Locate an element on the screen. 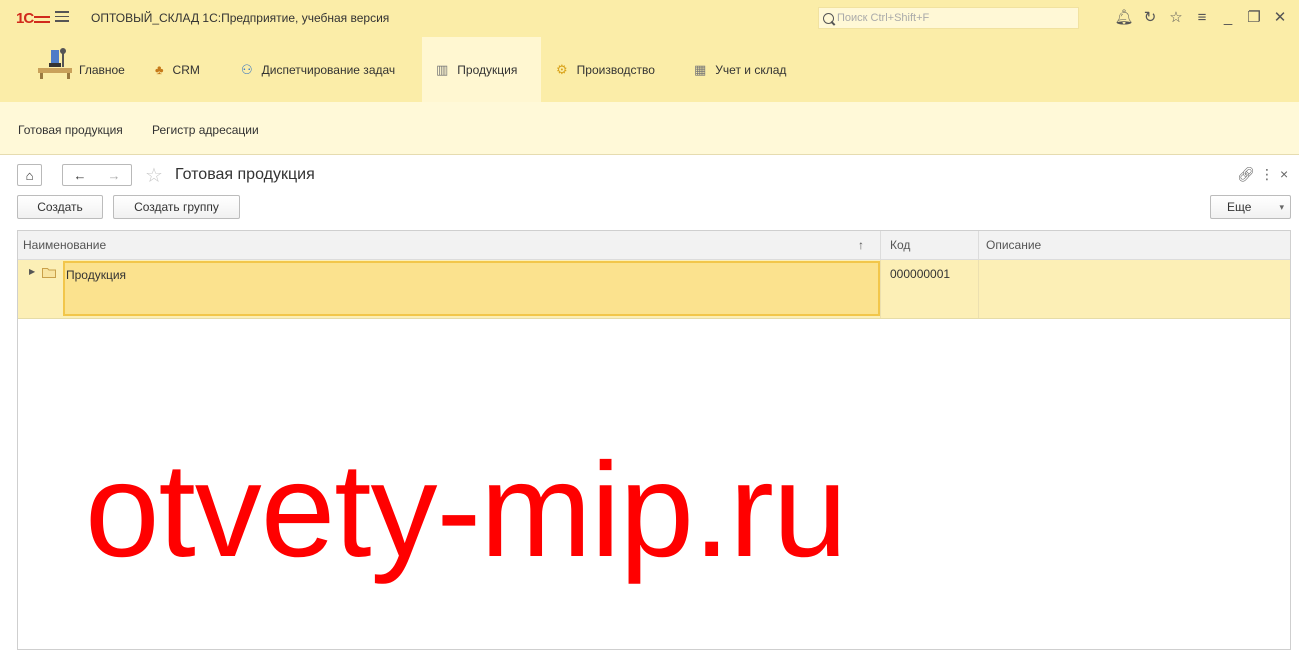 Image resolution: width=1299 pixels, height=650 pixels. 1c-logo: 1С is located at coordinates (33, 18).